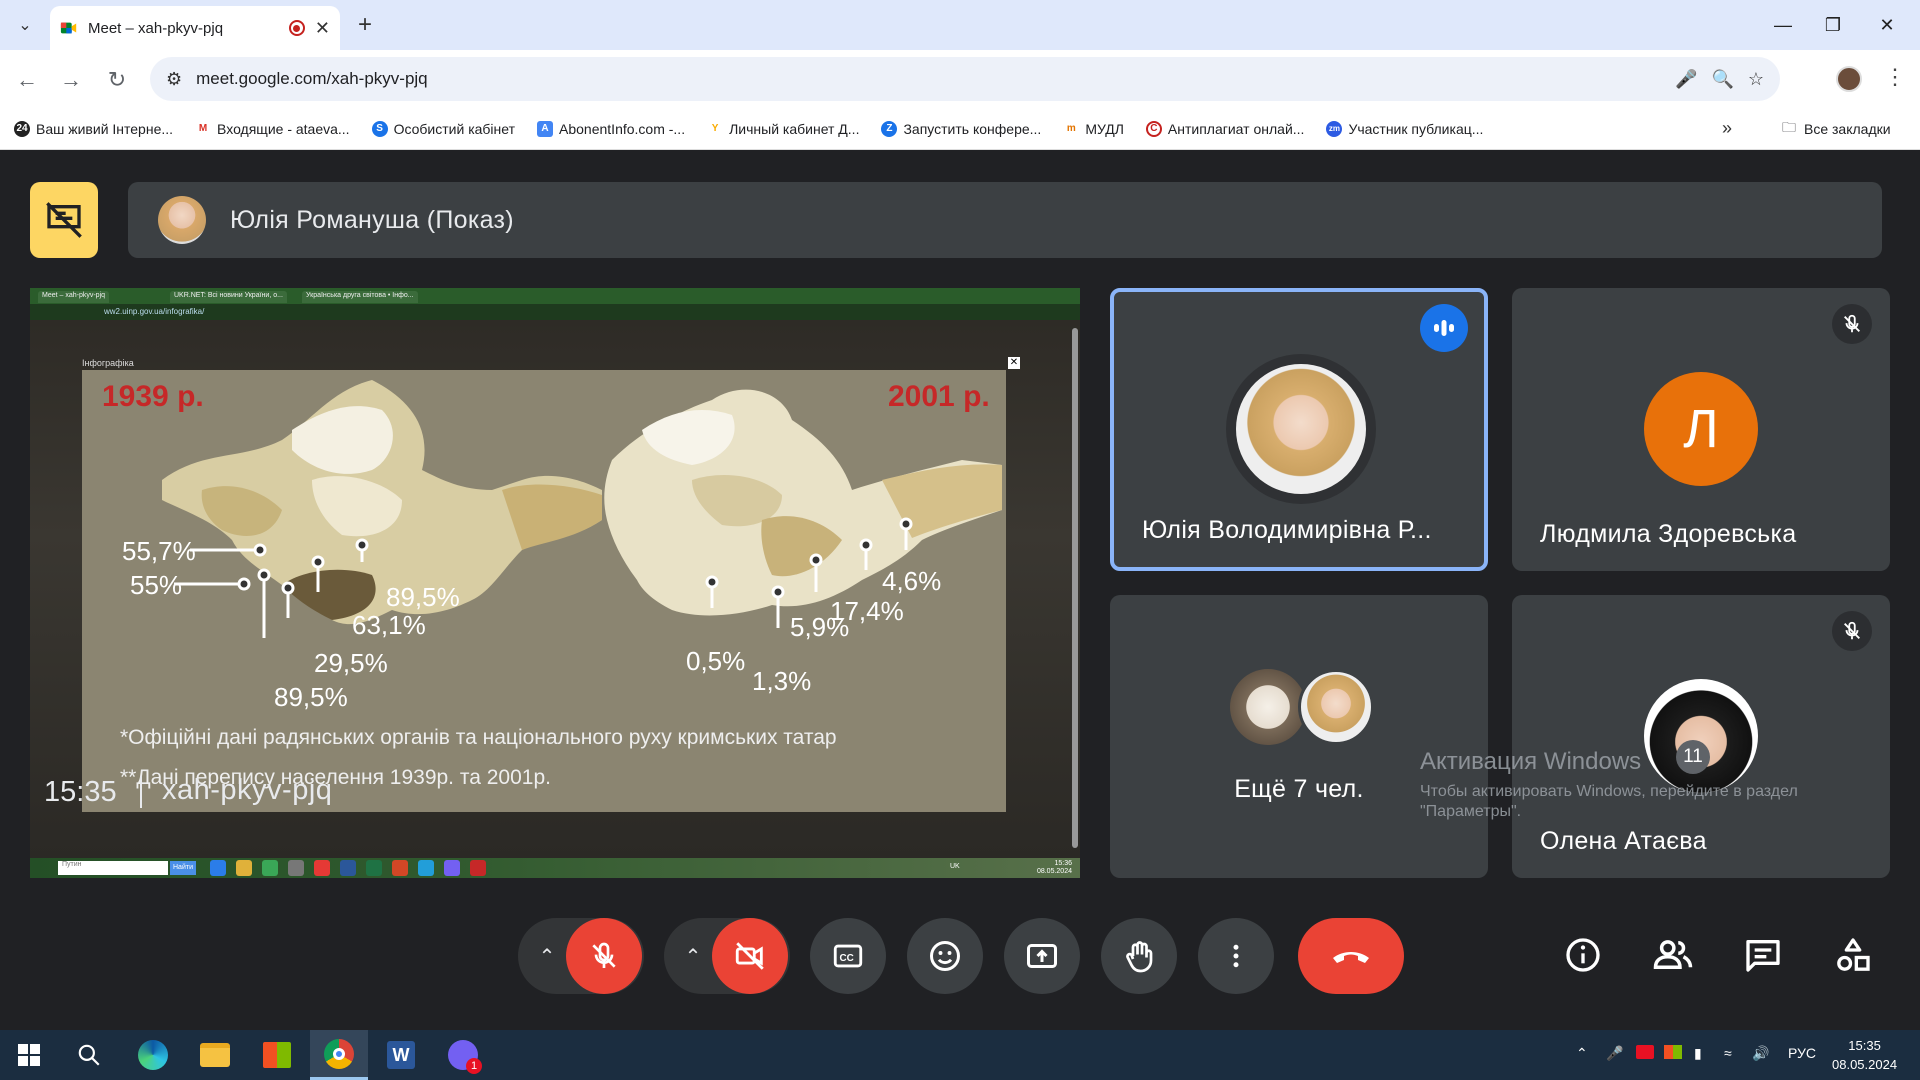 This screenshot has width=1920, height=1080. I want to click on taskbar-clock: 15:35 08.05.2024, so click(1864, 1055).